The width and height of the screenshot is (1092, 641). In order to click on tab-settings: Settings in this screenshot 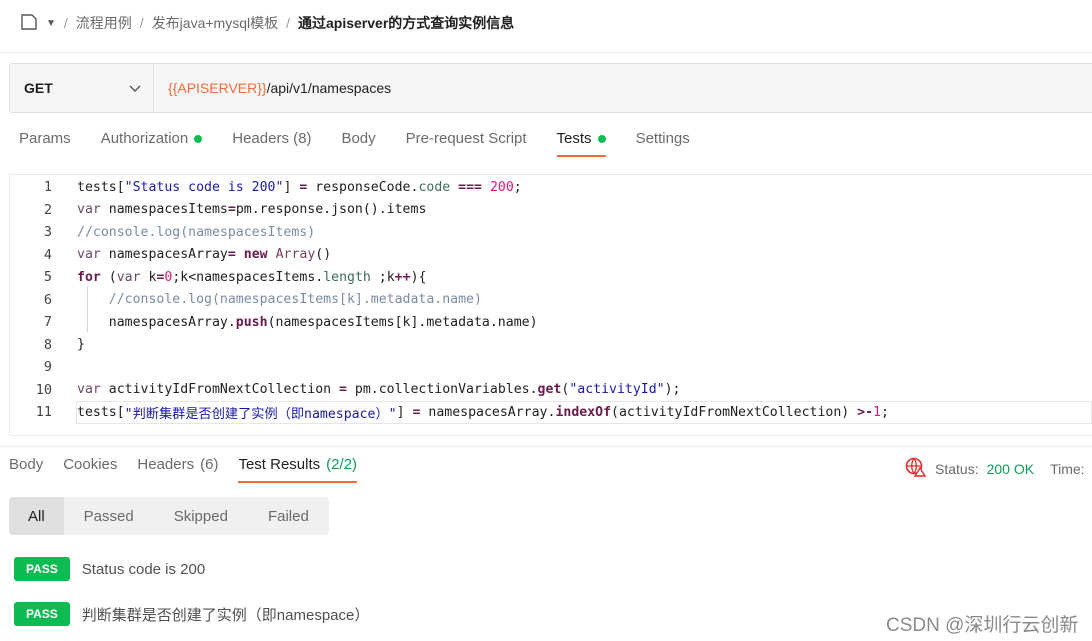, I will do `click(663, 143)`.